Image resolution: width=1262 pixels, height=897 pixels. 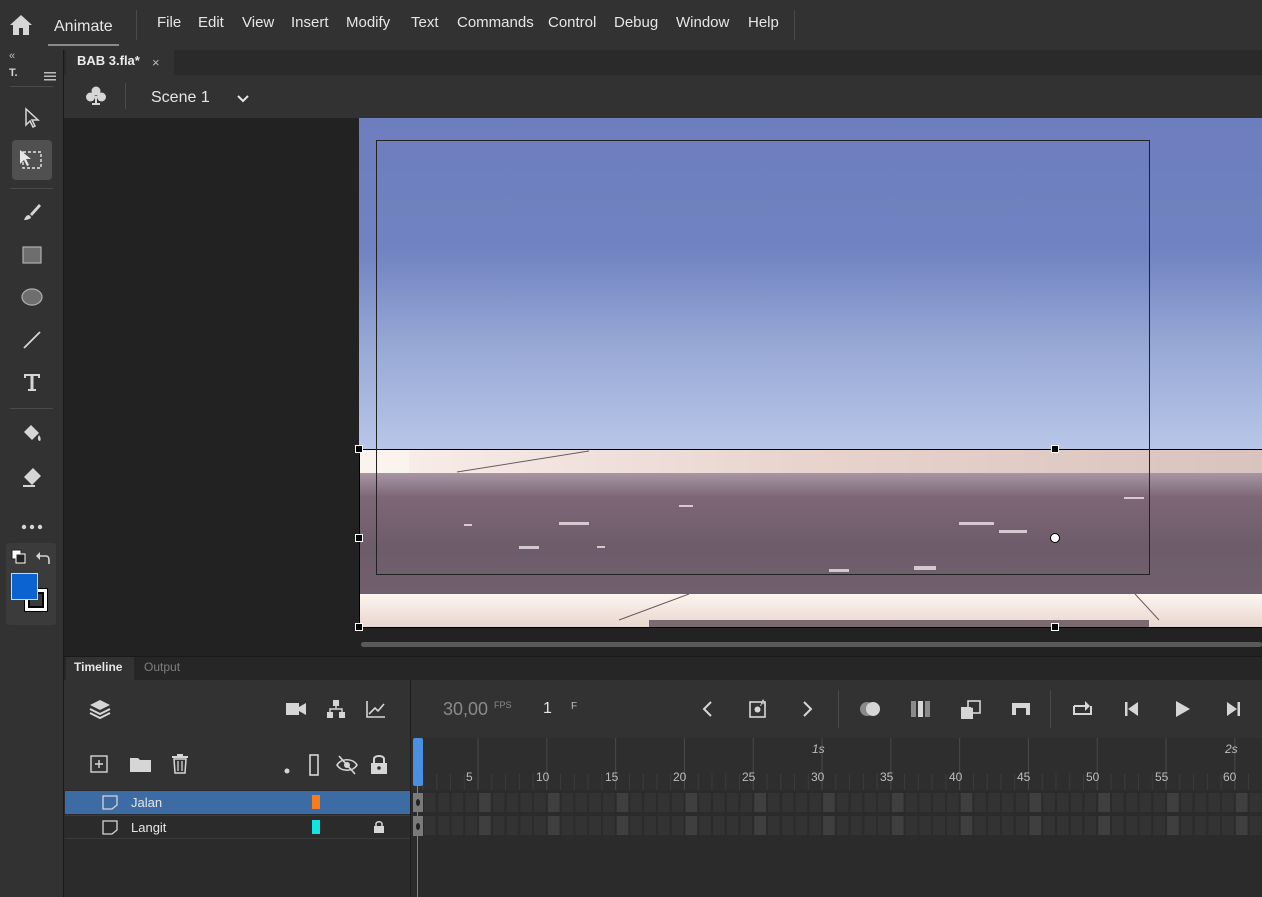 I want to click on document-tab-bar, so click(x=663, y=62).